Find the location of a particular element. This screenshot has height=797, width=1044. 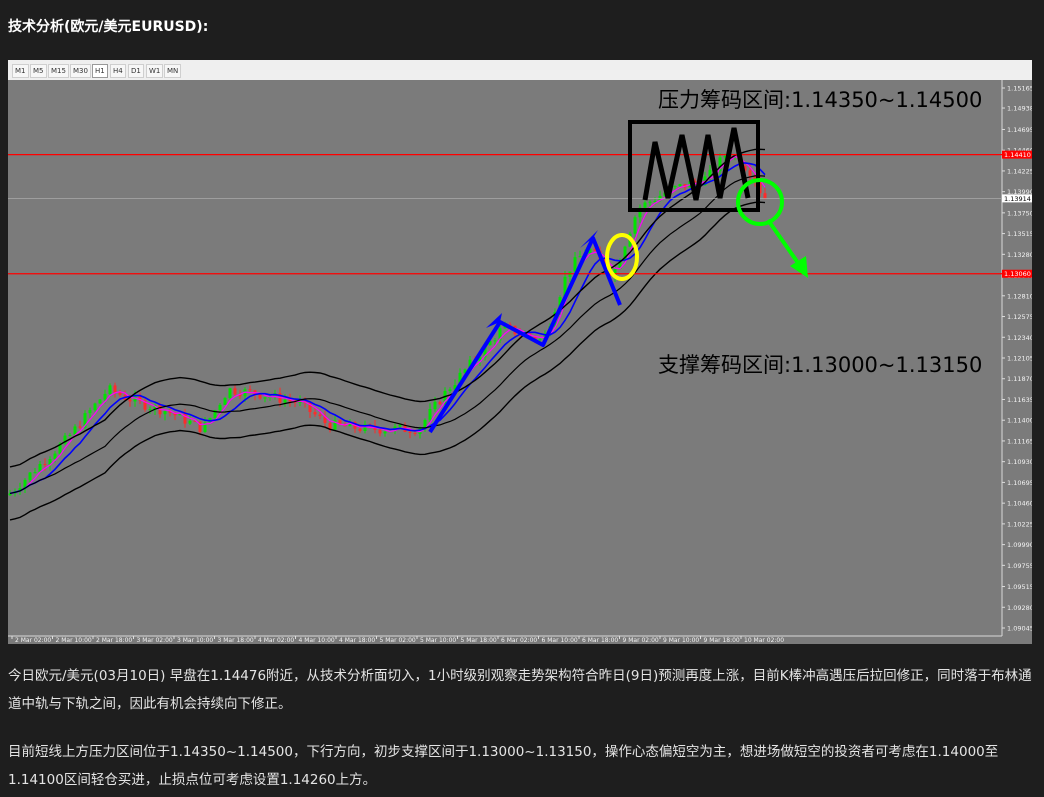

time-tick-label: 9 Mar 02:00 is located at coordinates (641, 640).